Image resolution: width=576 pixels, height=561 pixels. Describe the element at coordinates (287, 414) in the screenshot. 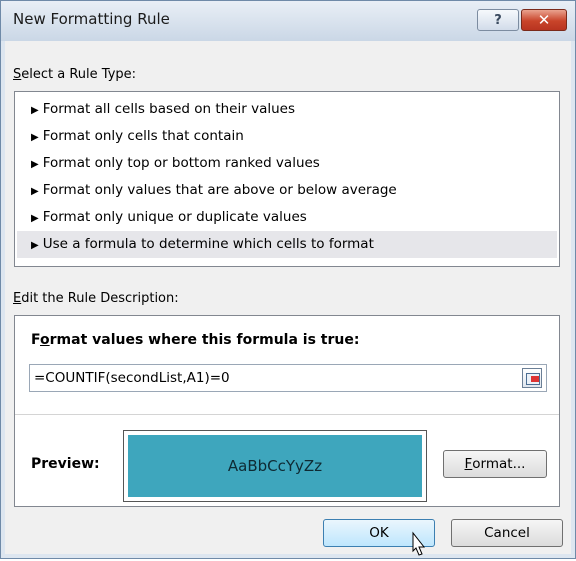

I see `divider` at that location.